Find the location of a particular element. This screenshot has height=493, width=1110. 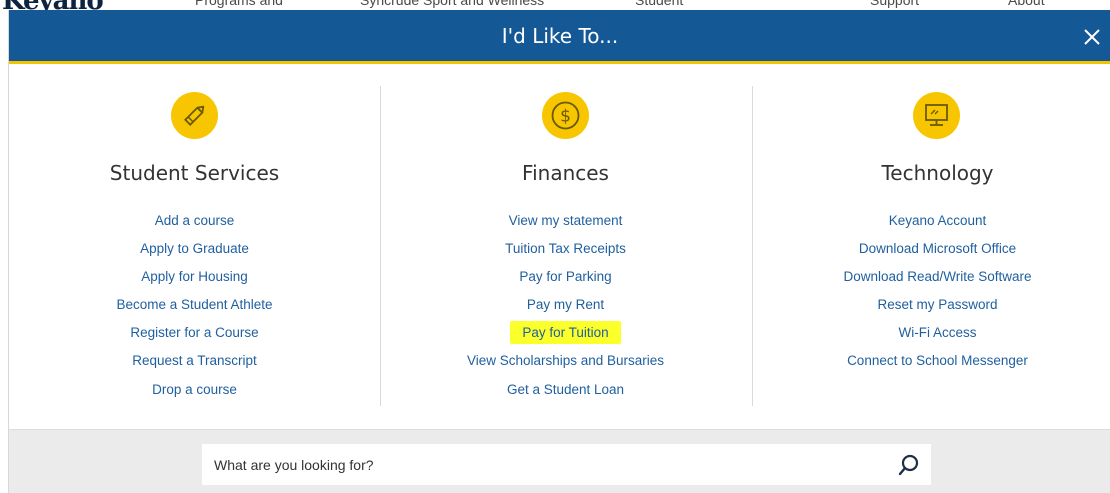

link-apply-for-housing: Apply for Housing is located at coordinates (194, 276).